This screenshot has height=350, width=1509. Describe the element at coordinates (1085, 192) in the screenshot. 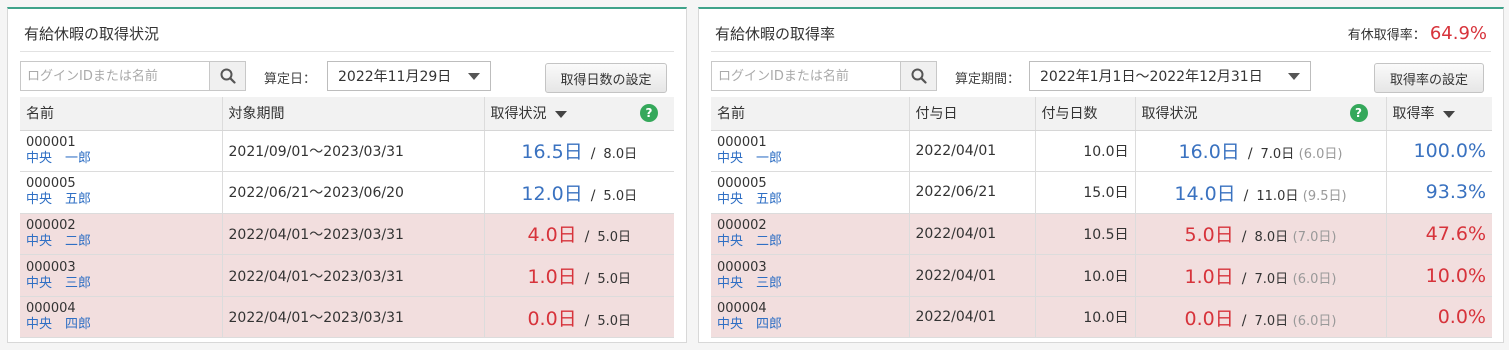

I see `grant-days-cell: 15.0日` at that location.